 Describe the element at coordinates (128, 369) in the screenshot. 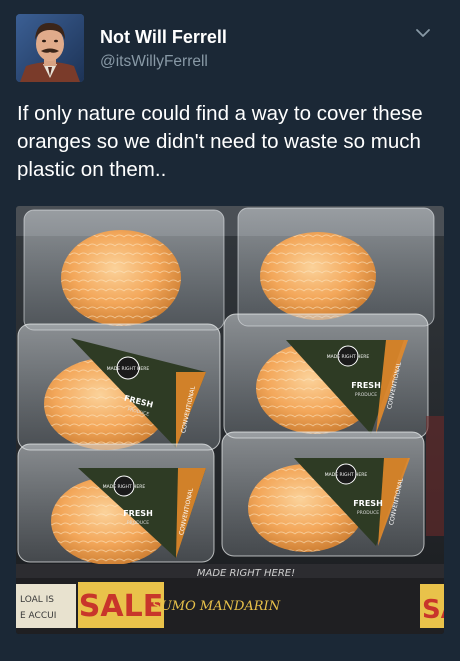

I see `label-brand-text: MADE RIGHT HERE` at that location.